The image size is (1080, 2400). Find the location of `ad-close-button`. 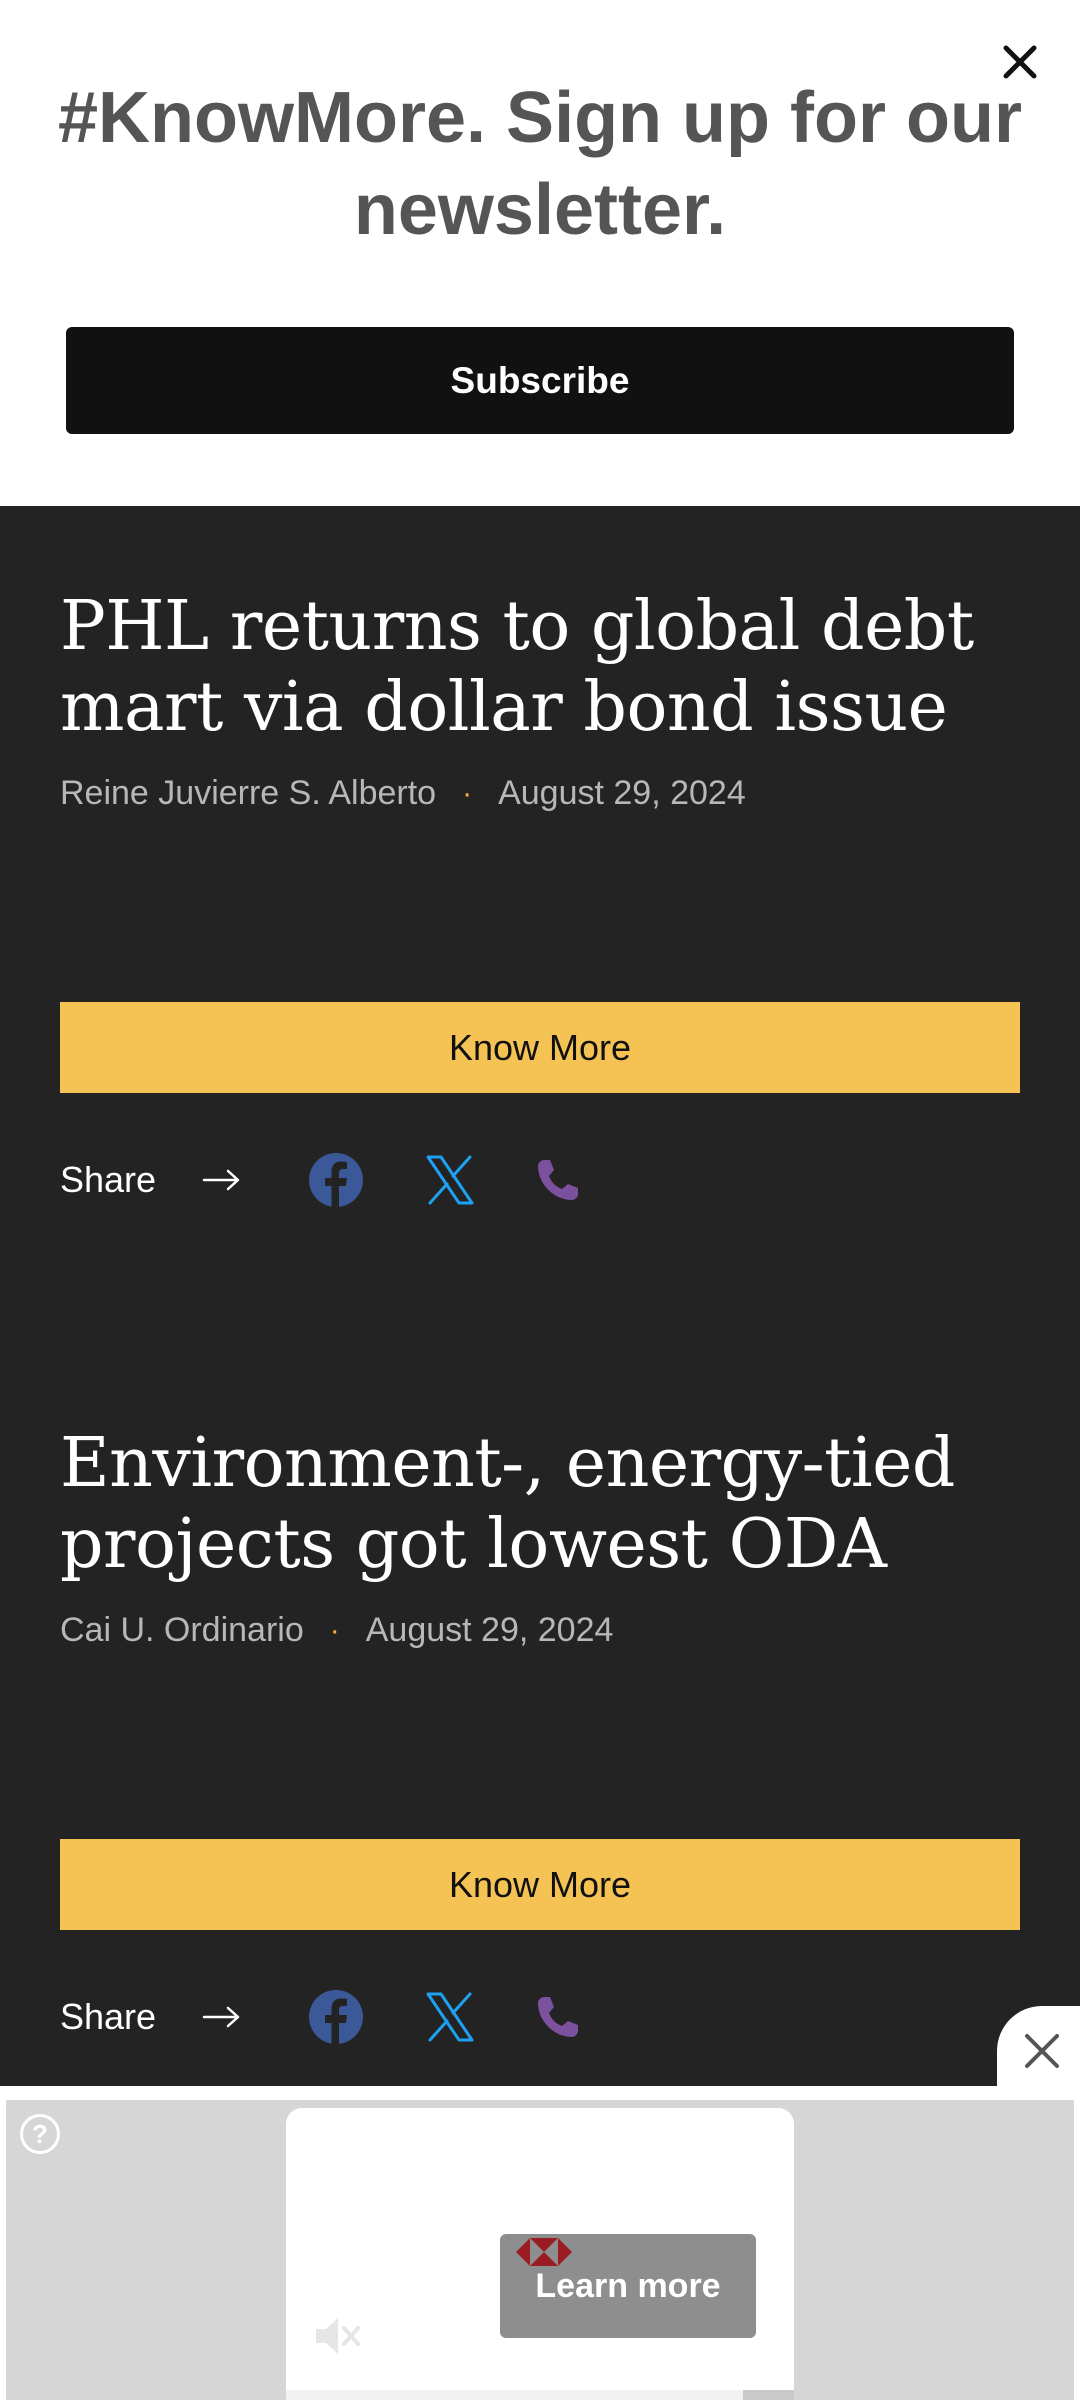

ad-close-button is located at coordinates (1038, 2051).